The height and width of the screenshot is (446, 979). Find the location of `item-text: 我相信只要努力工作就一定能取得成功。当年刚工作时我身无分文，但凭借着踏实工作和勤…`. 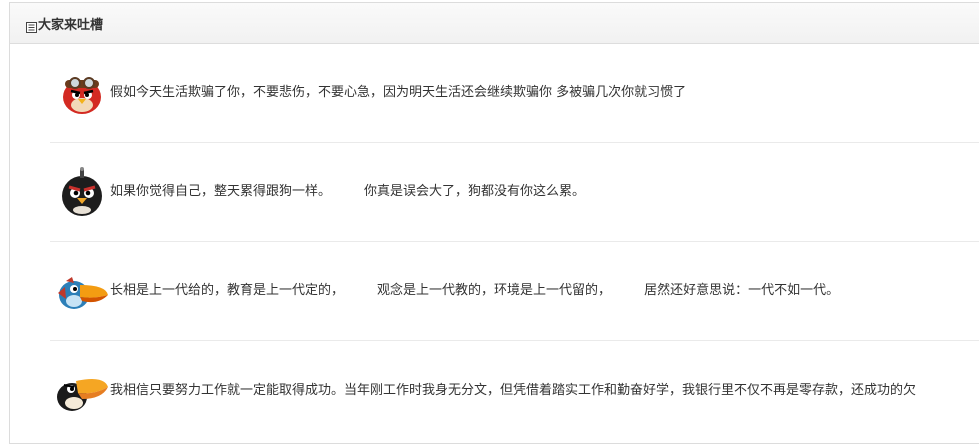

item-text: 我相信只要努力工作就一定能取得成功。当年刚工作时我身无分文，但凭借着踏实工作和勤… is located at coordinates (513, 390).